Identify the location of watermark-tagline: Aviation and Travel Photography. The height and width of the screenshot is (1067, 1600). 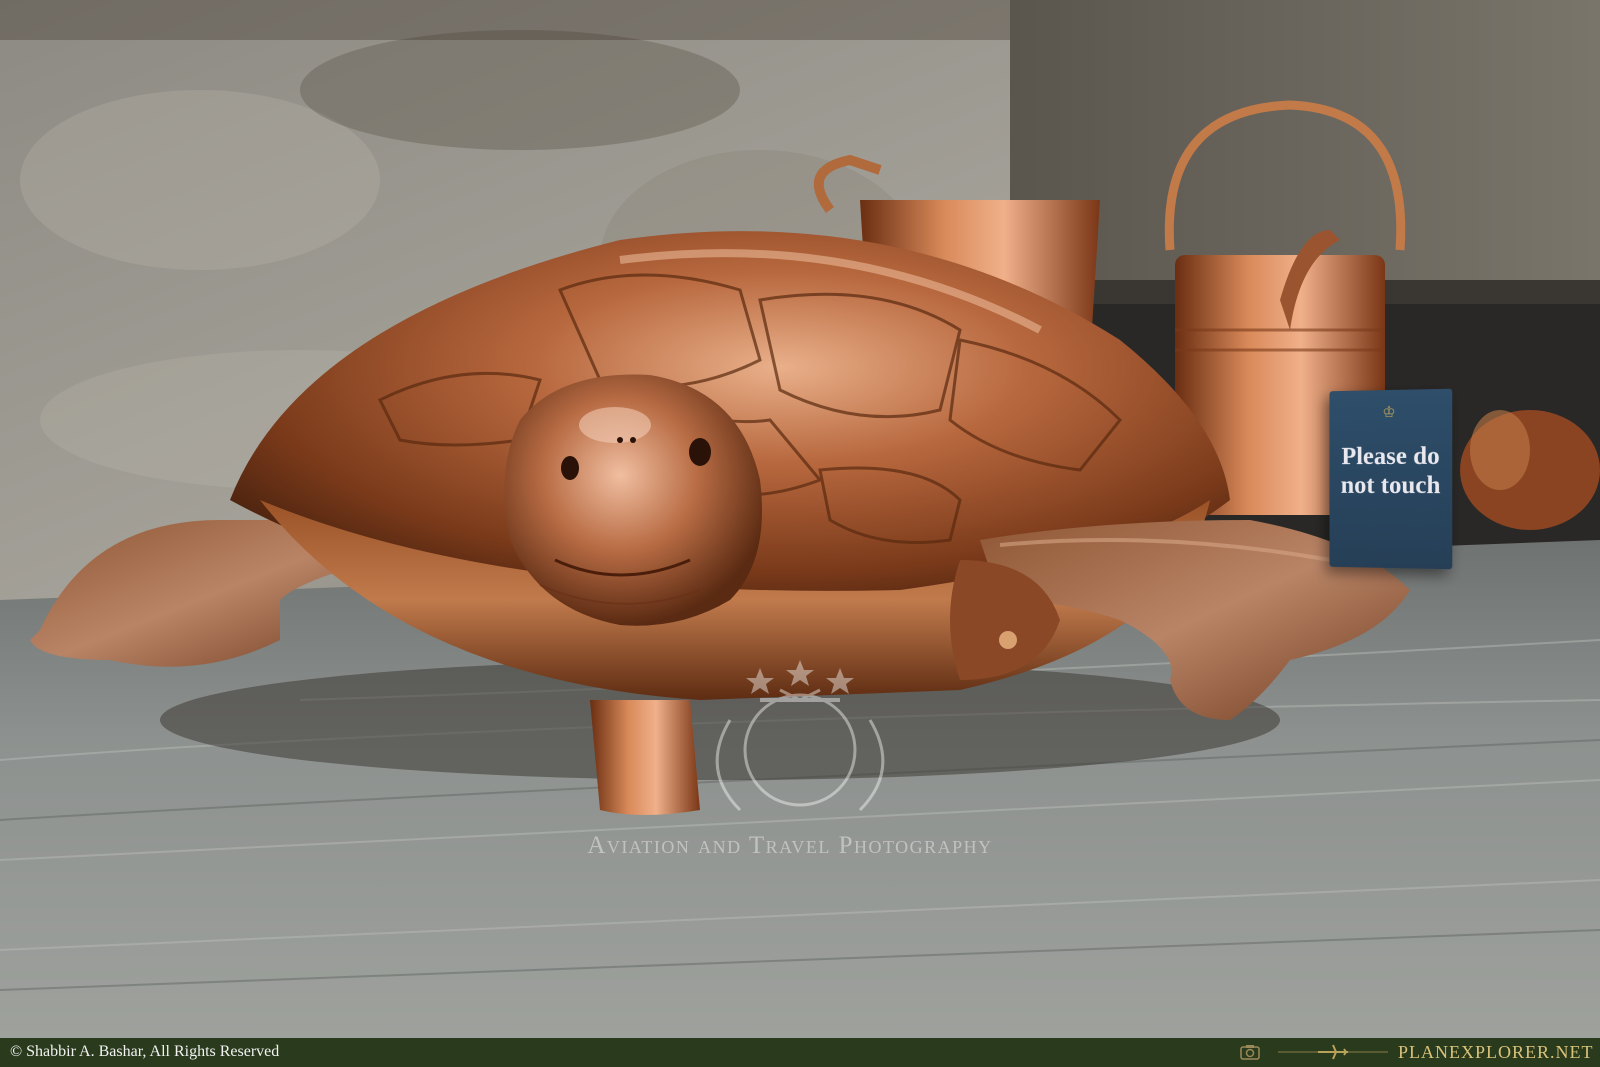
(790, 845).